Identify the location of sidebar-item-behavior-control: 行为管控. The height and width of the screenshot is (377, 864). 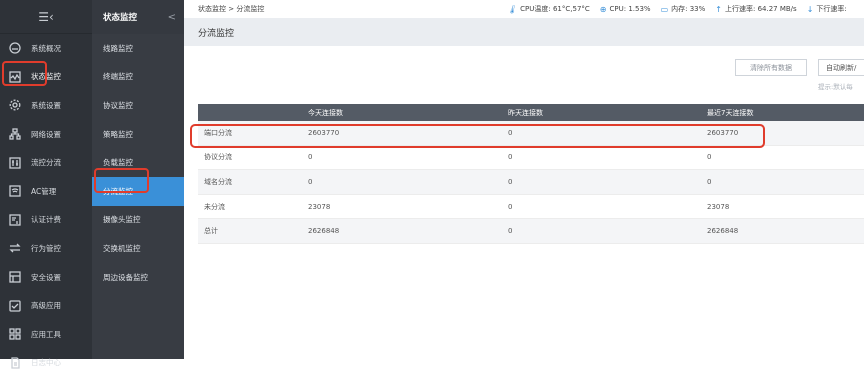
(46, 248).